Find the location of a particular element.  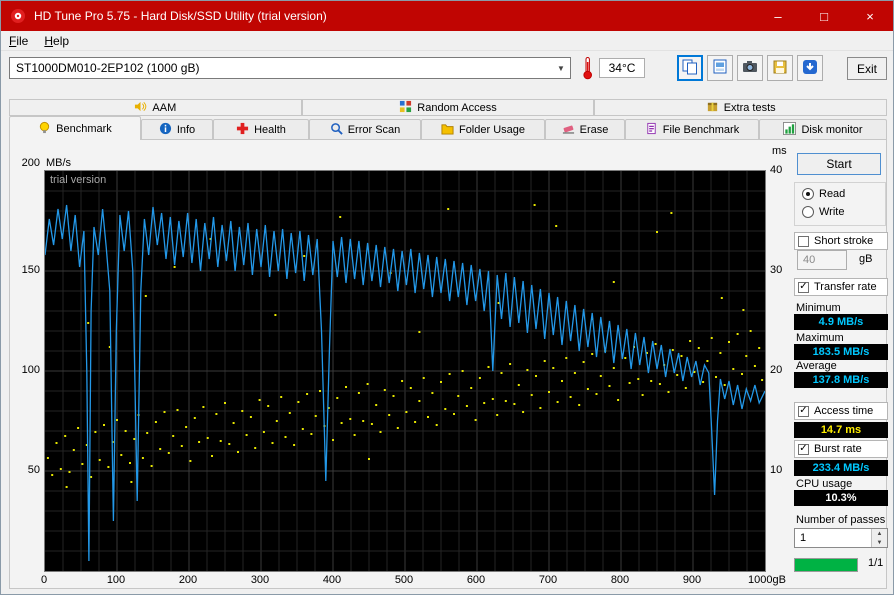

save-icon is located at coordinates (780, 68).